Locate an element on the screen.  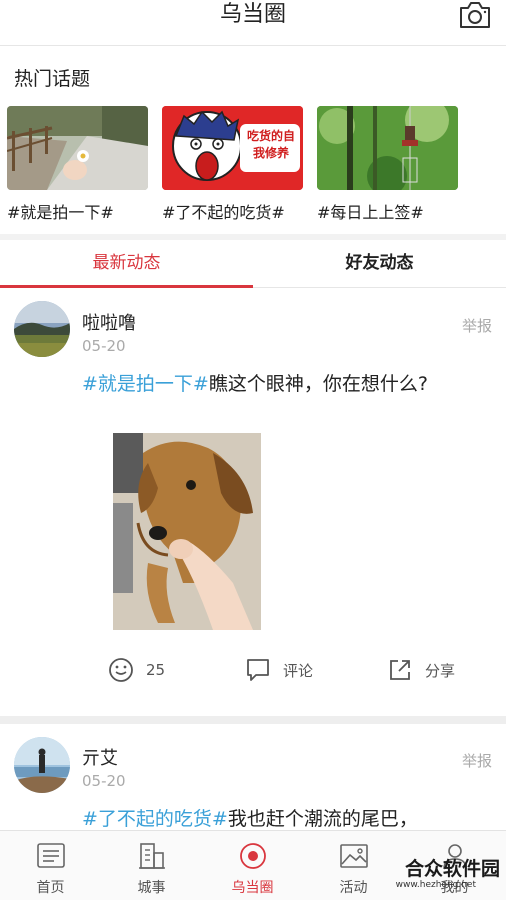
tab-friends: 好友动态 is located at coordinates (379, 264).